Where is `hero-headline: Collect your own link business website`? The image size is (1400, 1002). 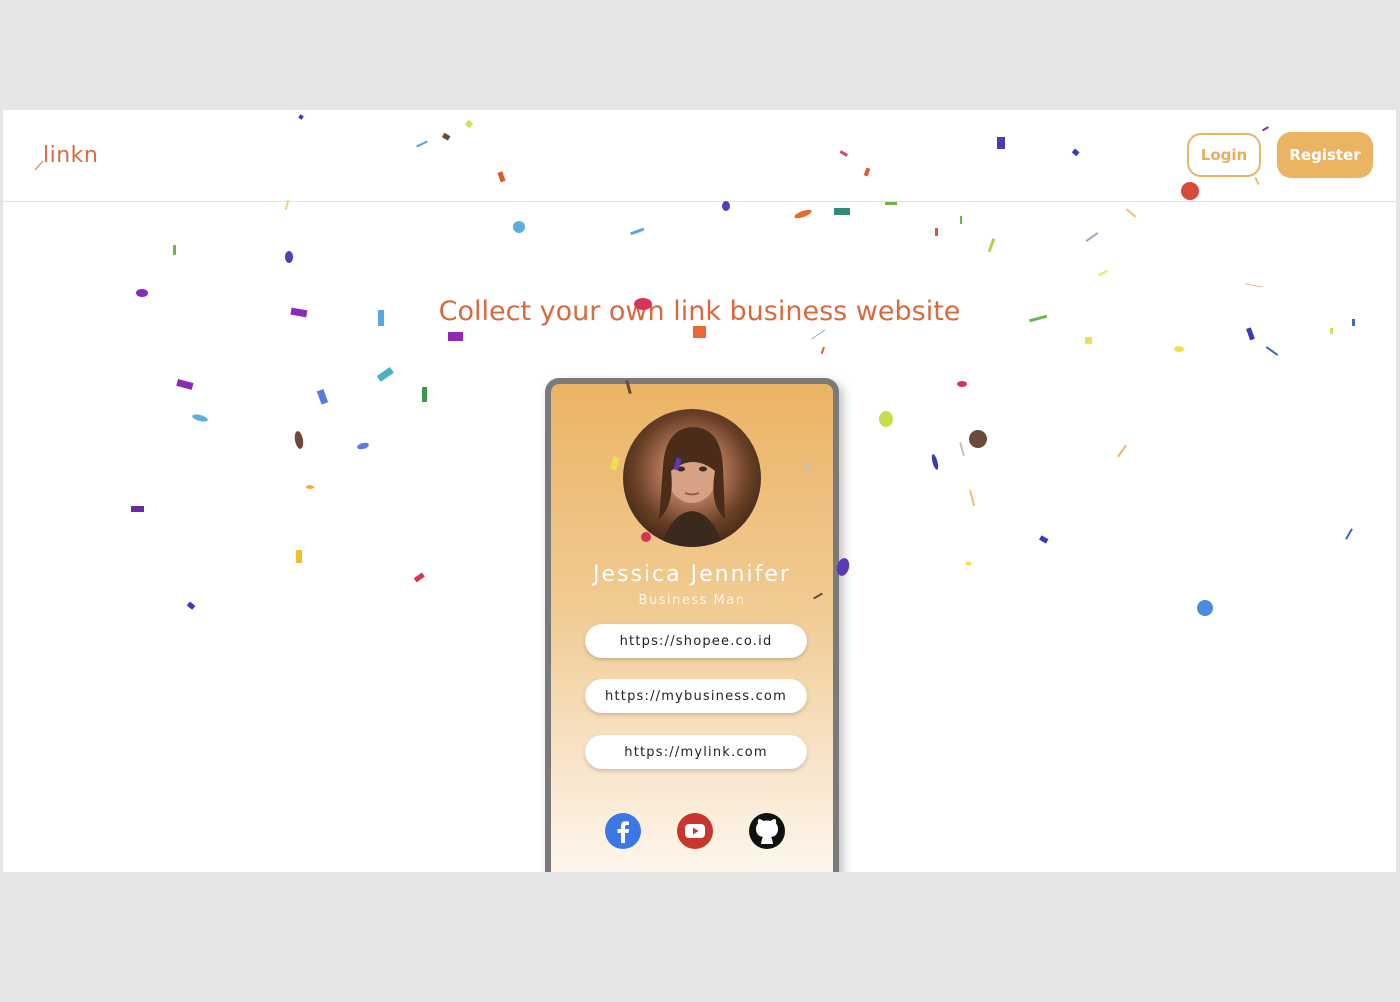
hero-headline: Collect your own link business website is located at coordinates (699, 311).